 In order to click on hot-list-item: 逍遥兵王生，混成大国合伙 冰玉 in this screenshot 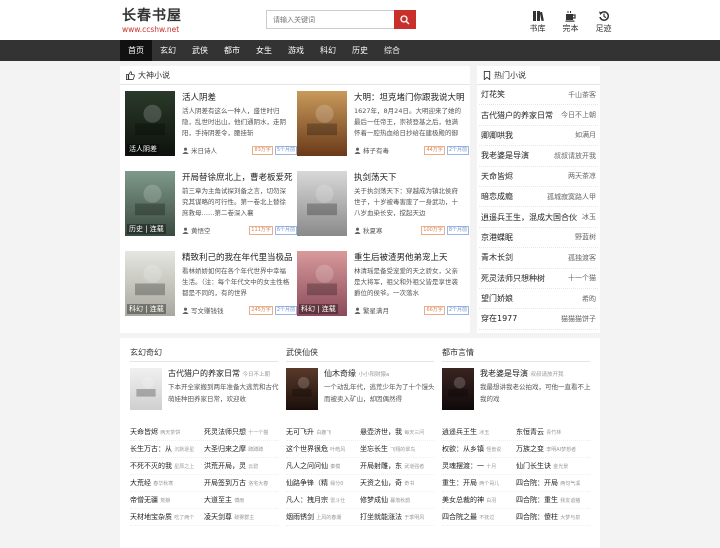, I will do `click(538, 217)`.